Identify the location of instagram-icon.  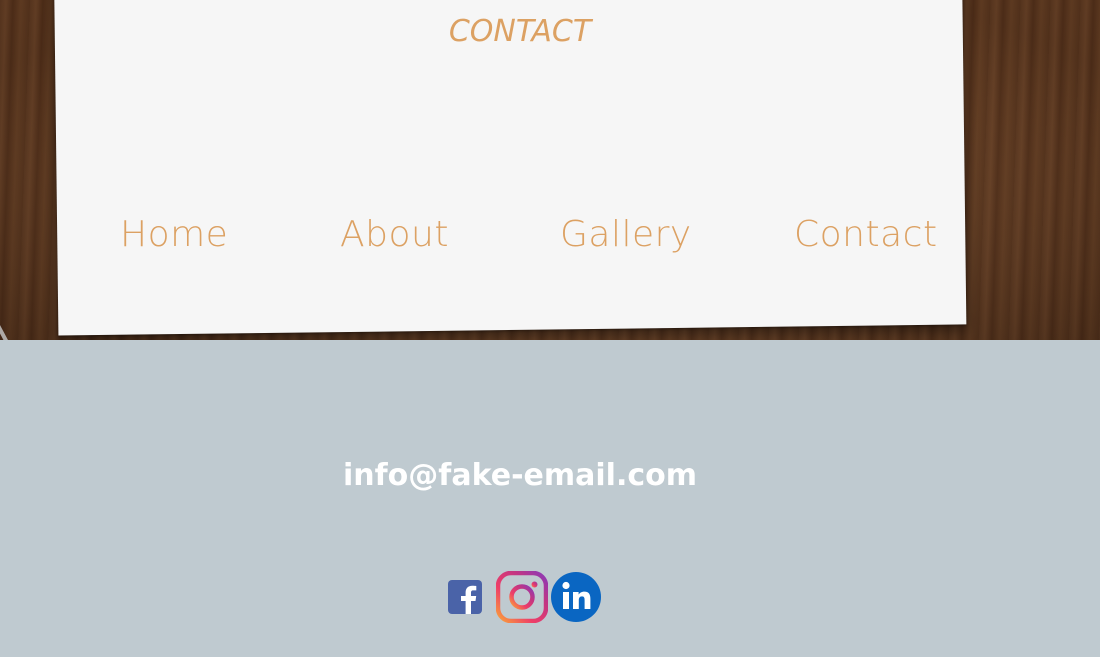
(522, 597).